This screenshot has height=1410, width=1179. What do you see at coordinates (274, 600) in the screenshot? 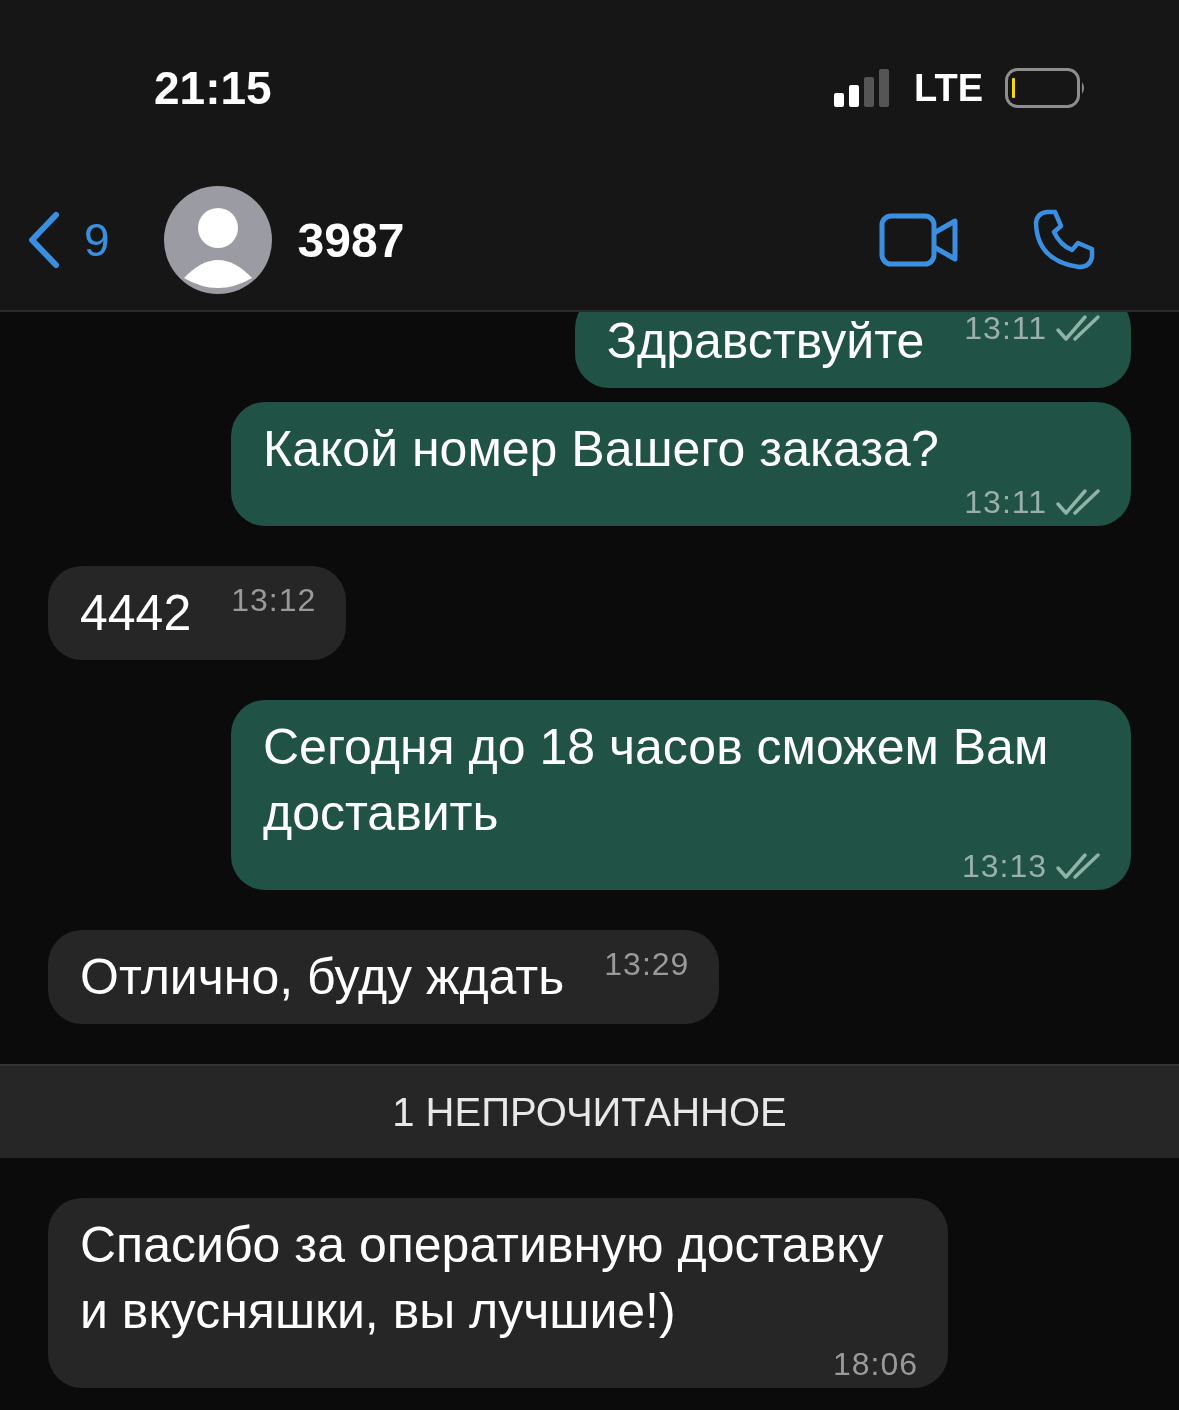
I see `message-time: 13:12` at bounding box center [274, 600].